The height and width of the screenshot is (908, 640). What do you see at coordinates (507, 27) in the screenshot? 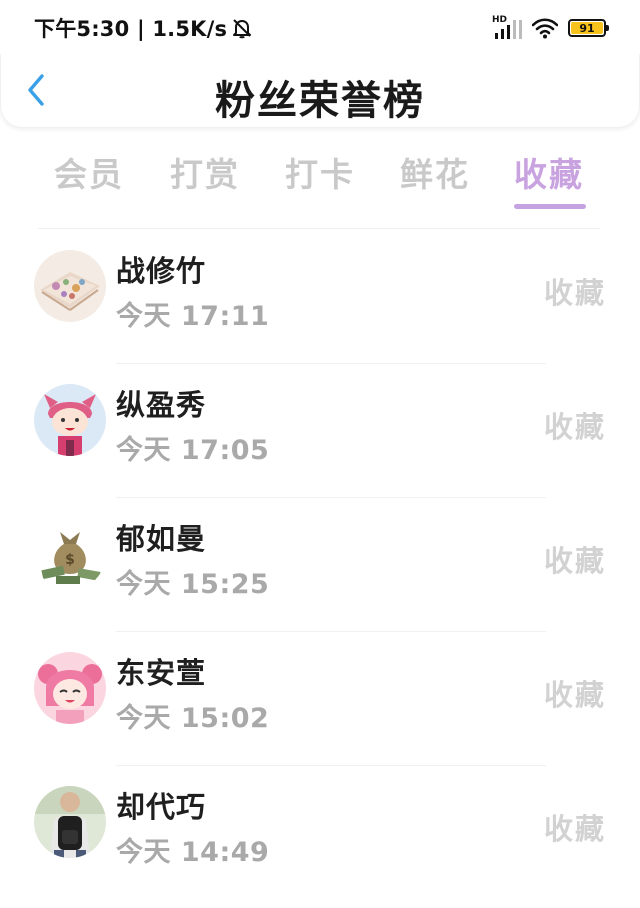
I see `cellular-signal-icon: HD` at bounding box center [507, 27].